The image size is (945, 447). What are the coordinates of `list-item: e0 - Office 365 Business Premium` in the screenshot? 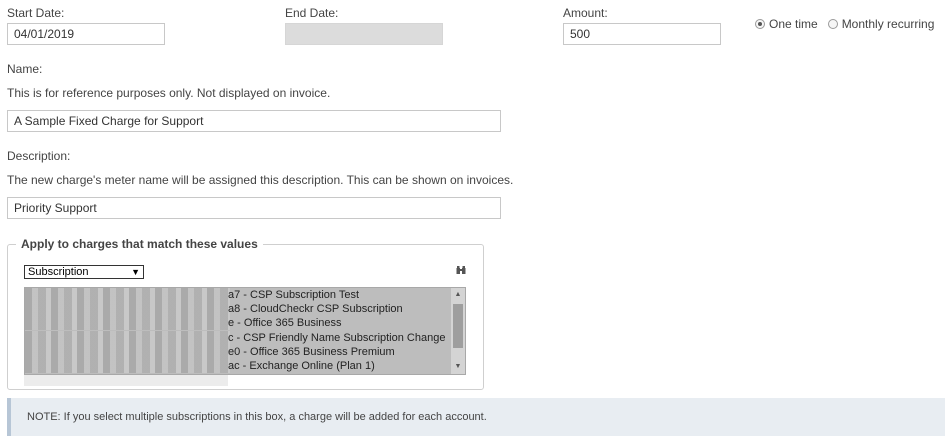 It's located at (245, 351).